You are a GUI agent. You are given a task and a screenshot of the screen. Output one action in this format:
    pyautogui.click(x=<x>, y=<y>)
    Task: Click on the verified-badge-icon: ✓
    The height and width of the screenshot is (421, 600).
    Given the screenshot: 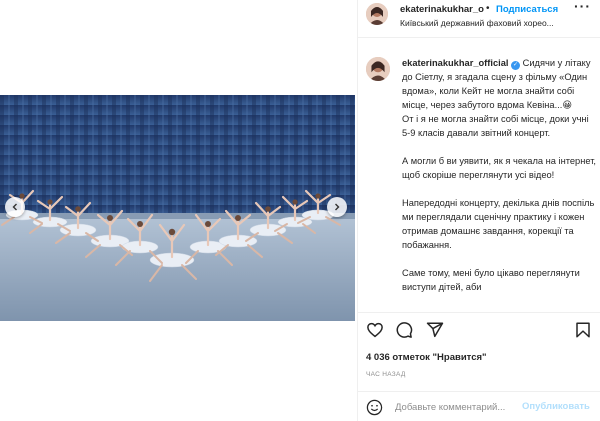 What is the action you would take?
    pyautogui.click(x=516, y=65)
    